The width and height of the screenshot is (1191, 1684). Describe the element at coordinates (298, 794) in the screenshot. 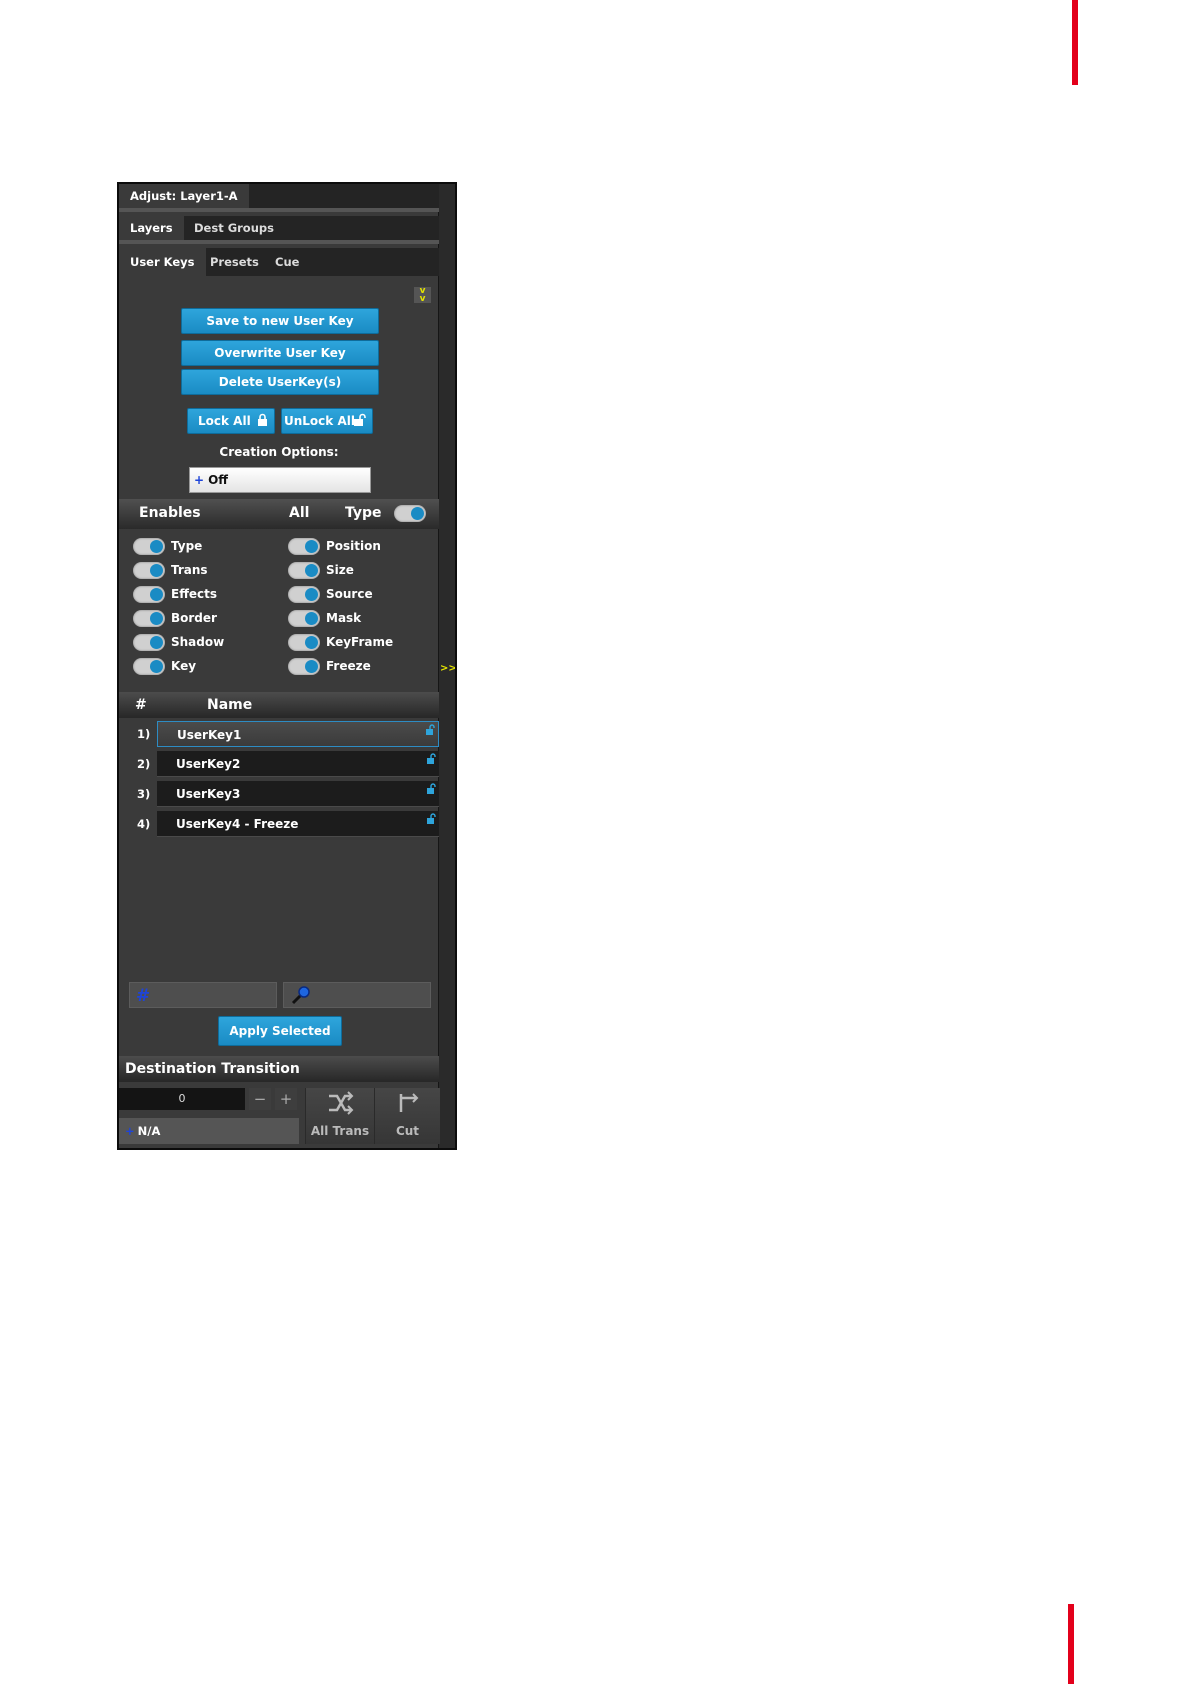

I see `row-name-cell: UserKey3` at that location.